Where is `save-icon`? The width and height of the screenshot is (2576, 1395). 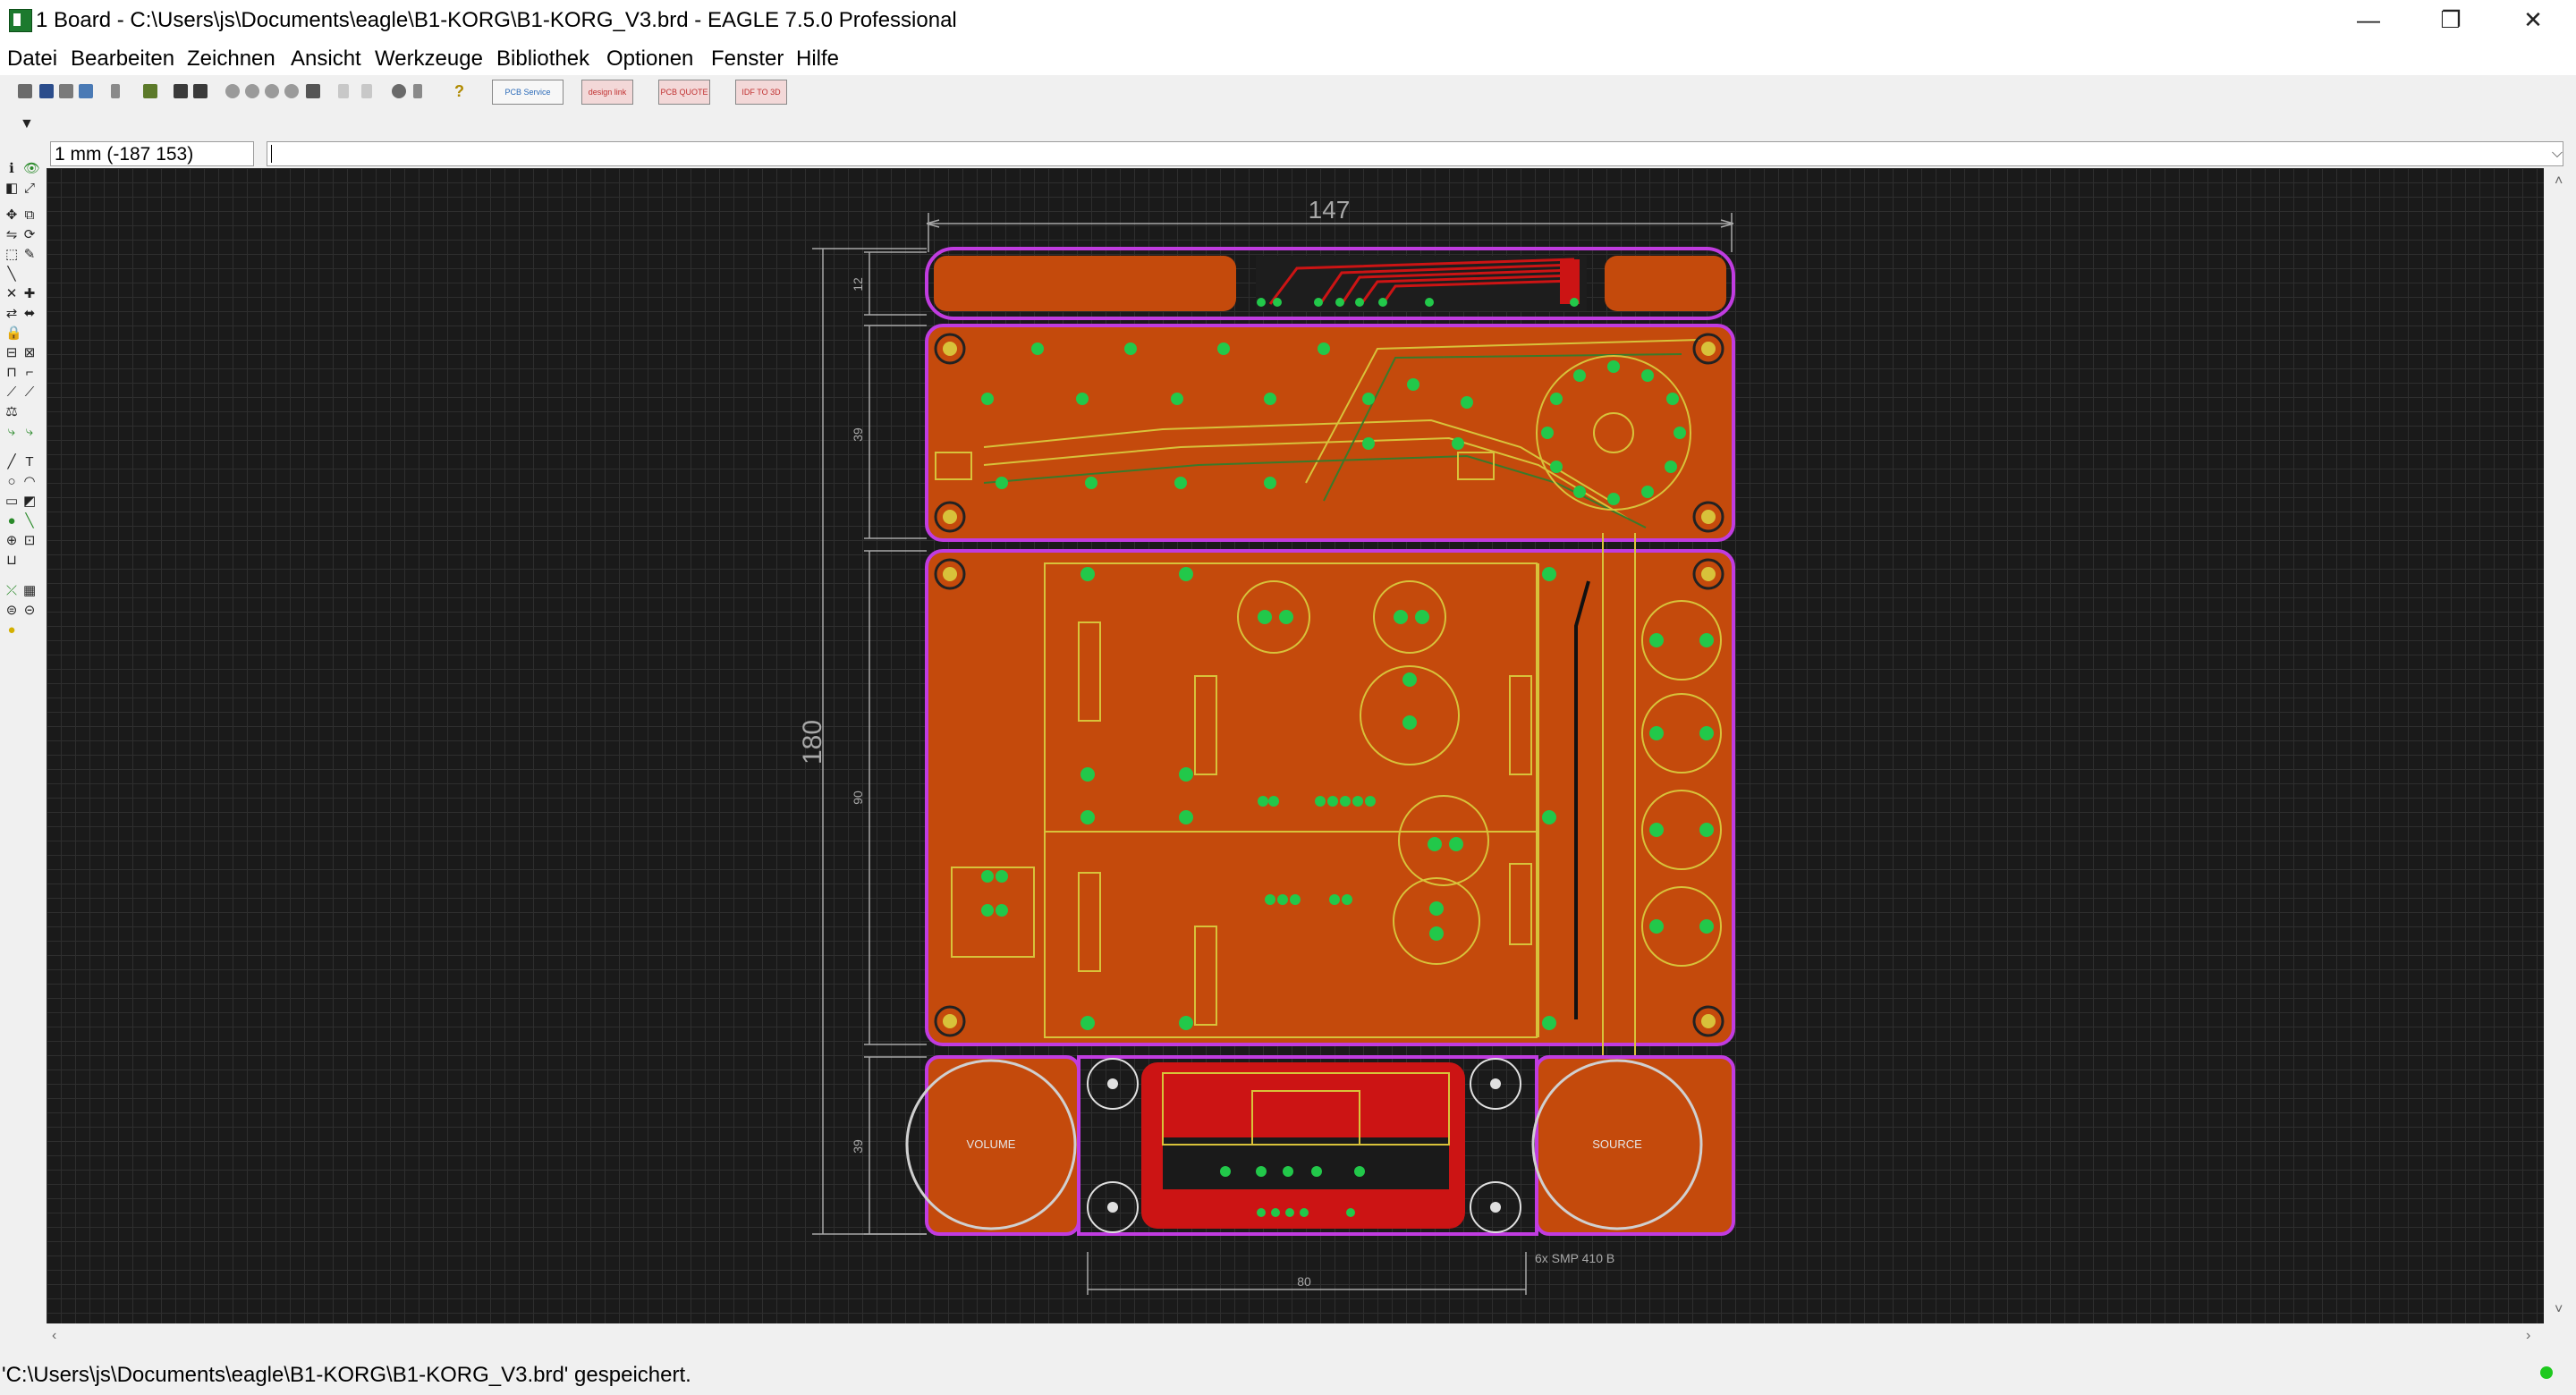 save-icon is located at coordinates (46, 91).